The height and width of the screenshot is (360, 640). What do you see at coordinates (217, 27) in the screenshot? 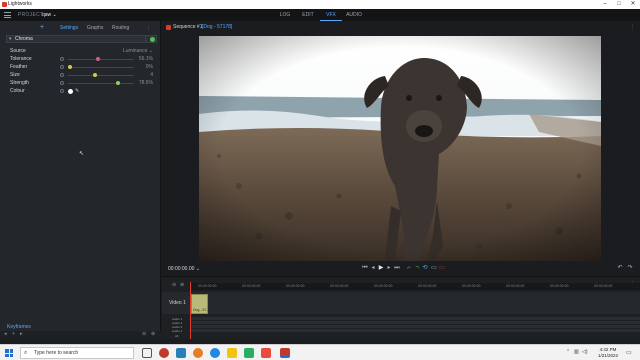
I see `sequence-source: [Dog - 57178]` at bounding box center [217, 27].